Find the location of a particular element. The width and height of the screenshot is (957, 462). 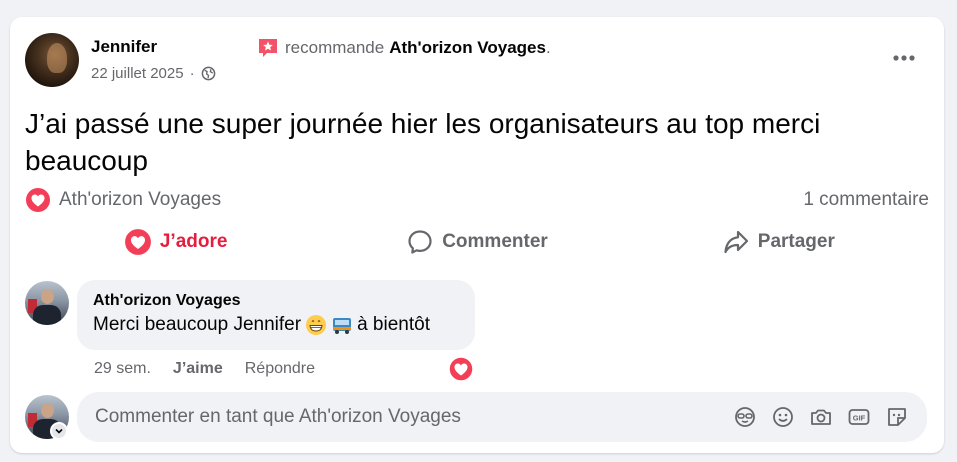

share-button: Partager is located at coordinates (778, 242).